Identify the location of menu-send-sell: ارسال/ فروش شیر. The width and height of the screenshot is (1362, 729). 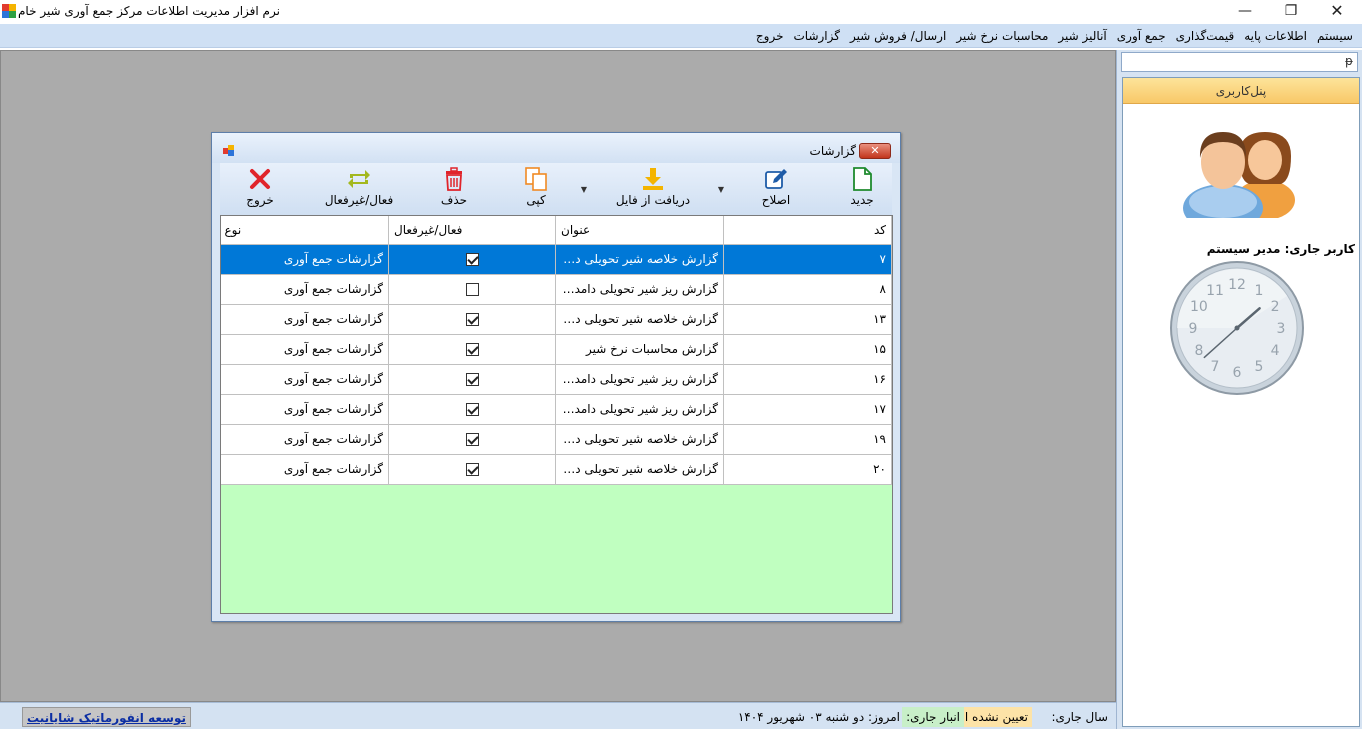
(898, 36).